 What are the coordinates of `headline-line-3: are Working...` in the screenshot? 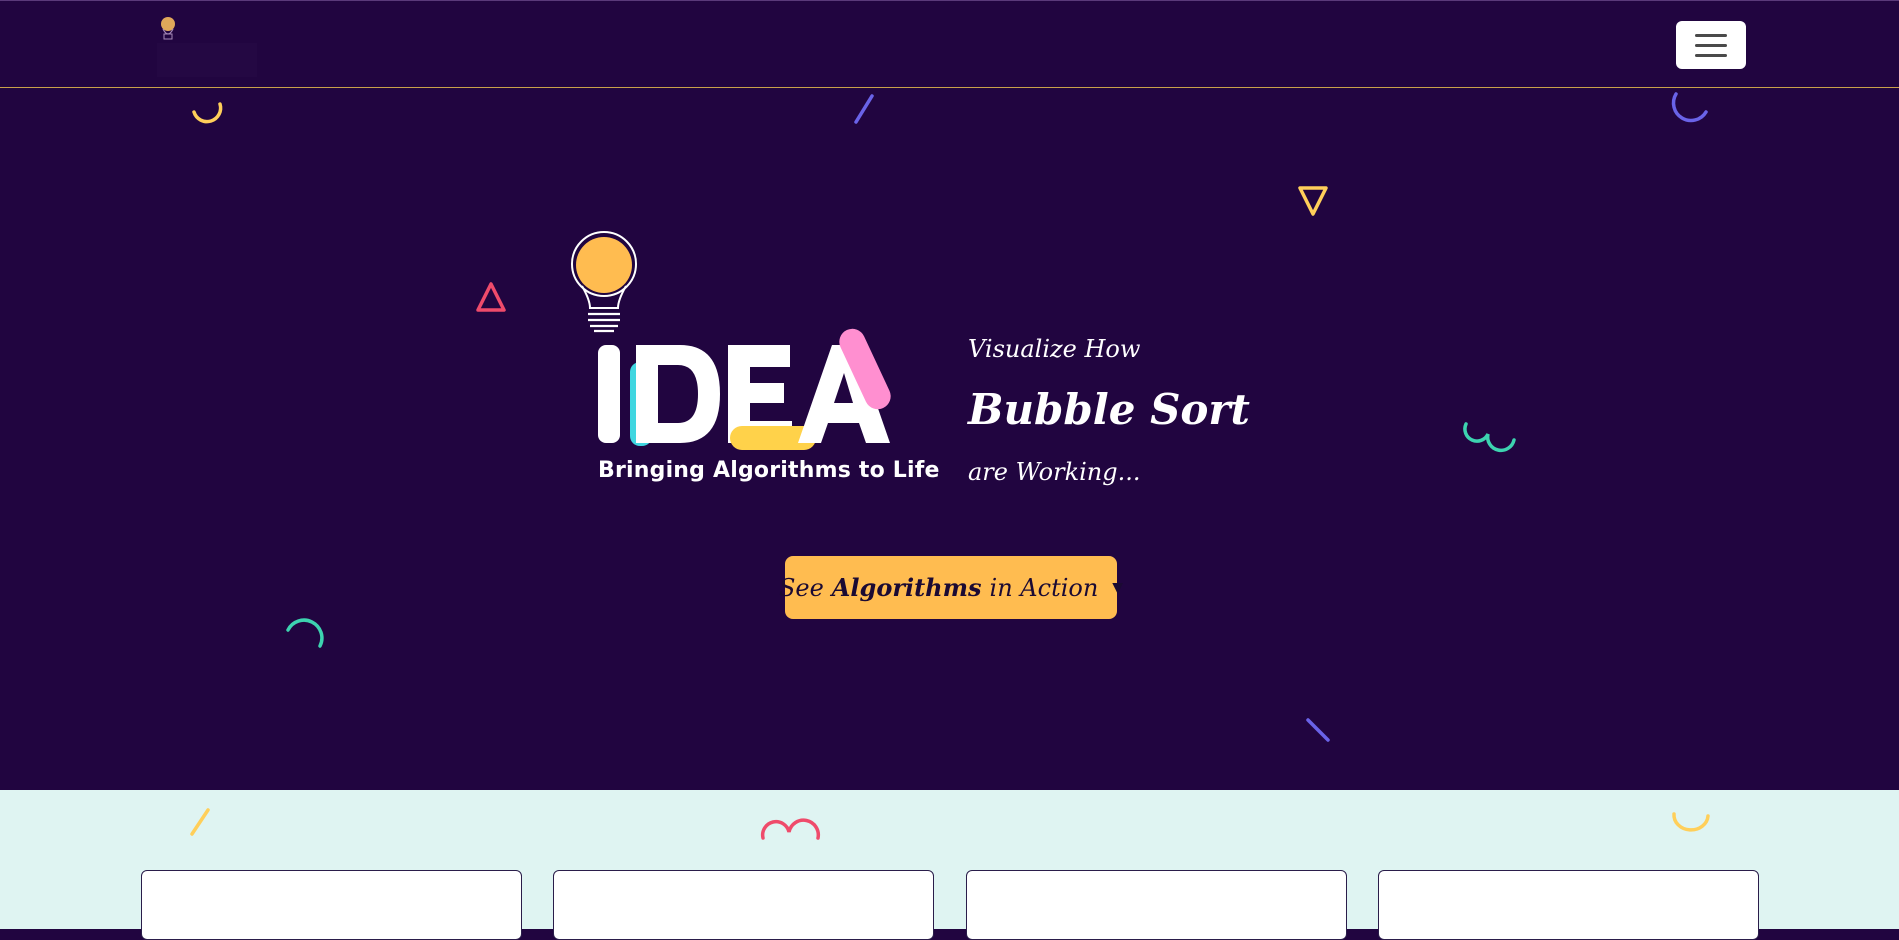 It's located at (1054, 472).